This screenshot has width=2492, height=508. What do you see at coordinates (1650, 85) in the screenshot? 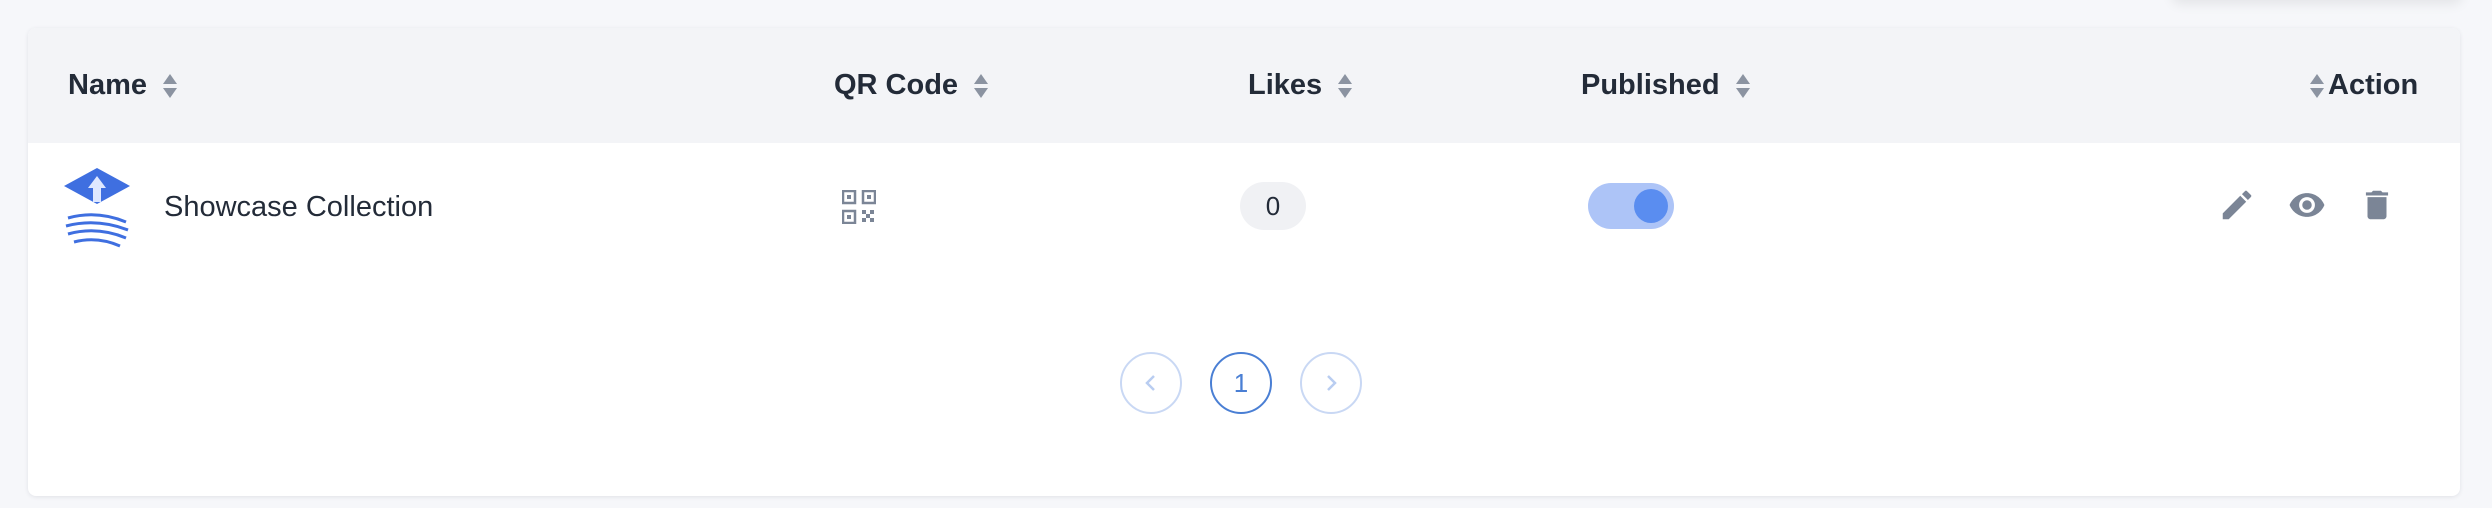
I see `column-label-published: Published` at bounding box center [1650, 85].